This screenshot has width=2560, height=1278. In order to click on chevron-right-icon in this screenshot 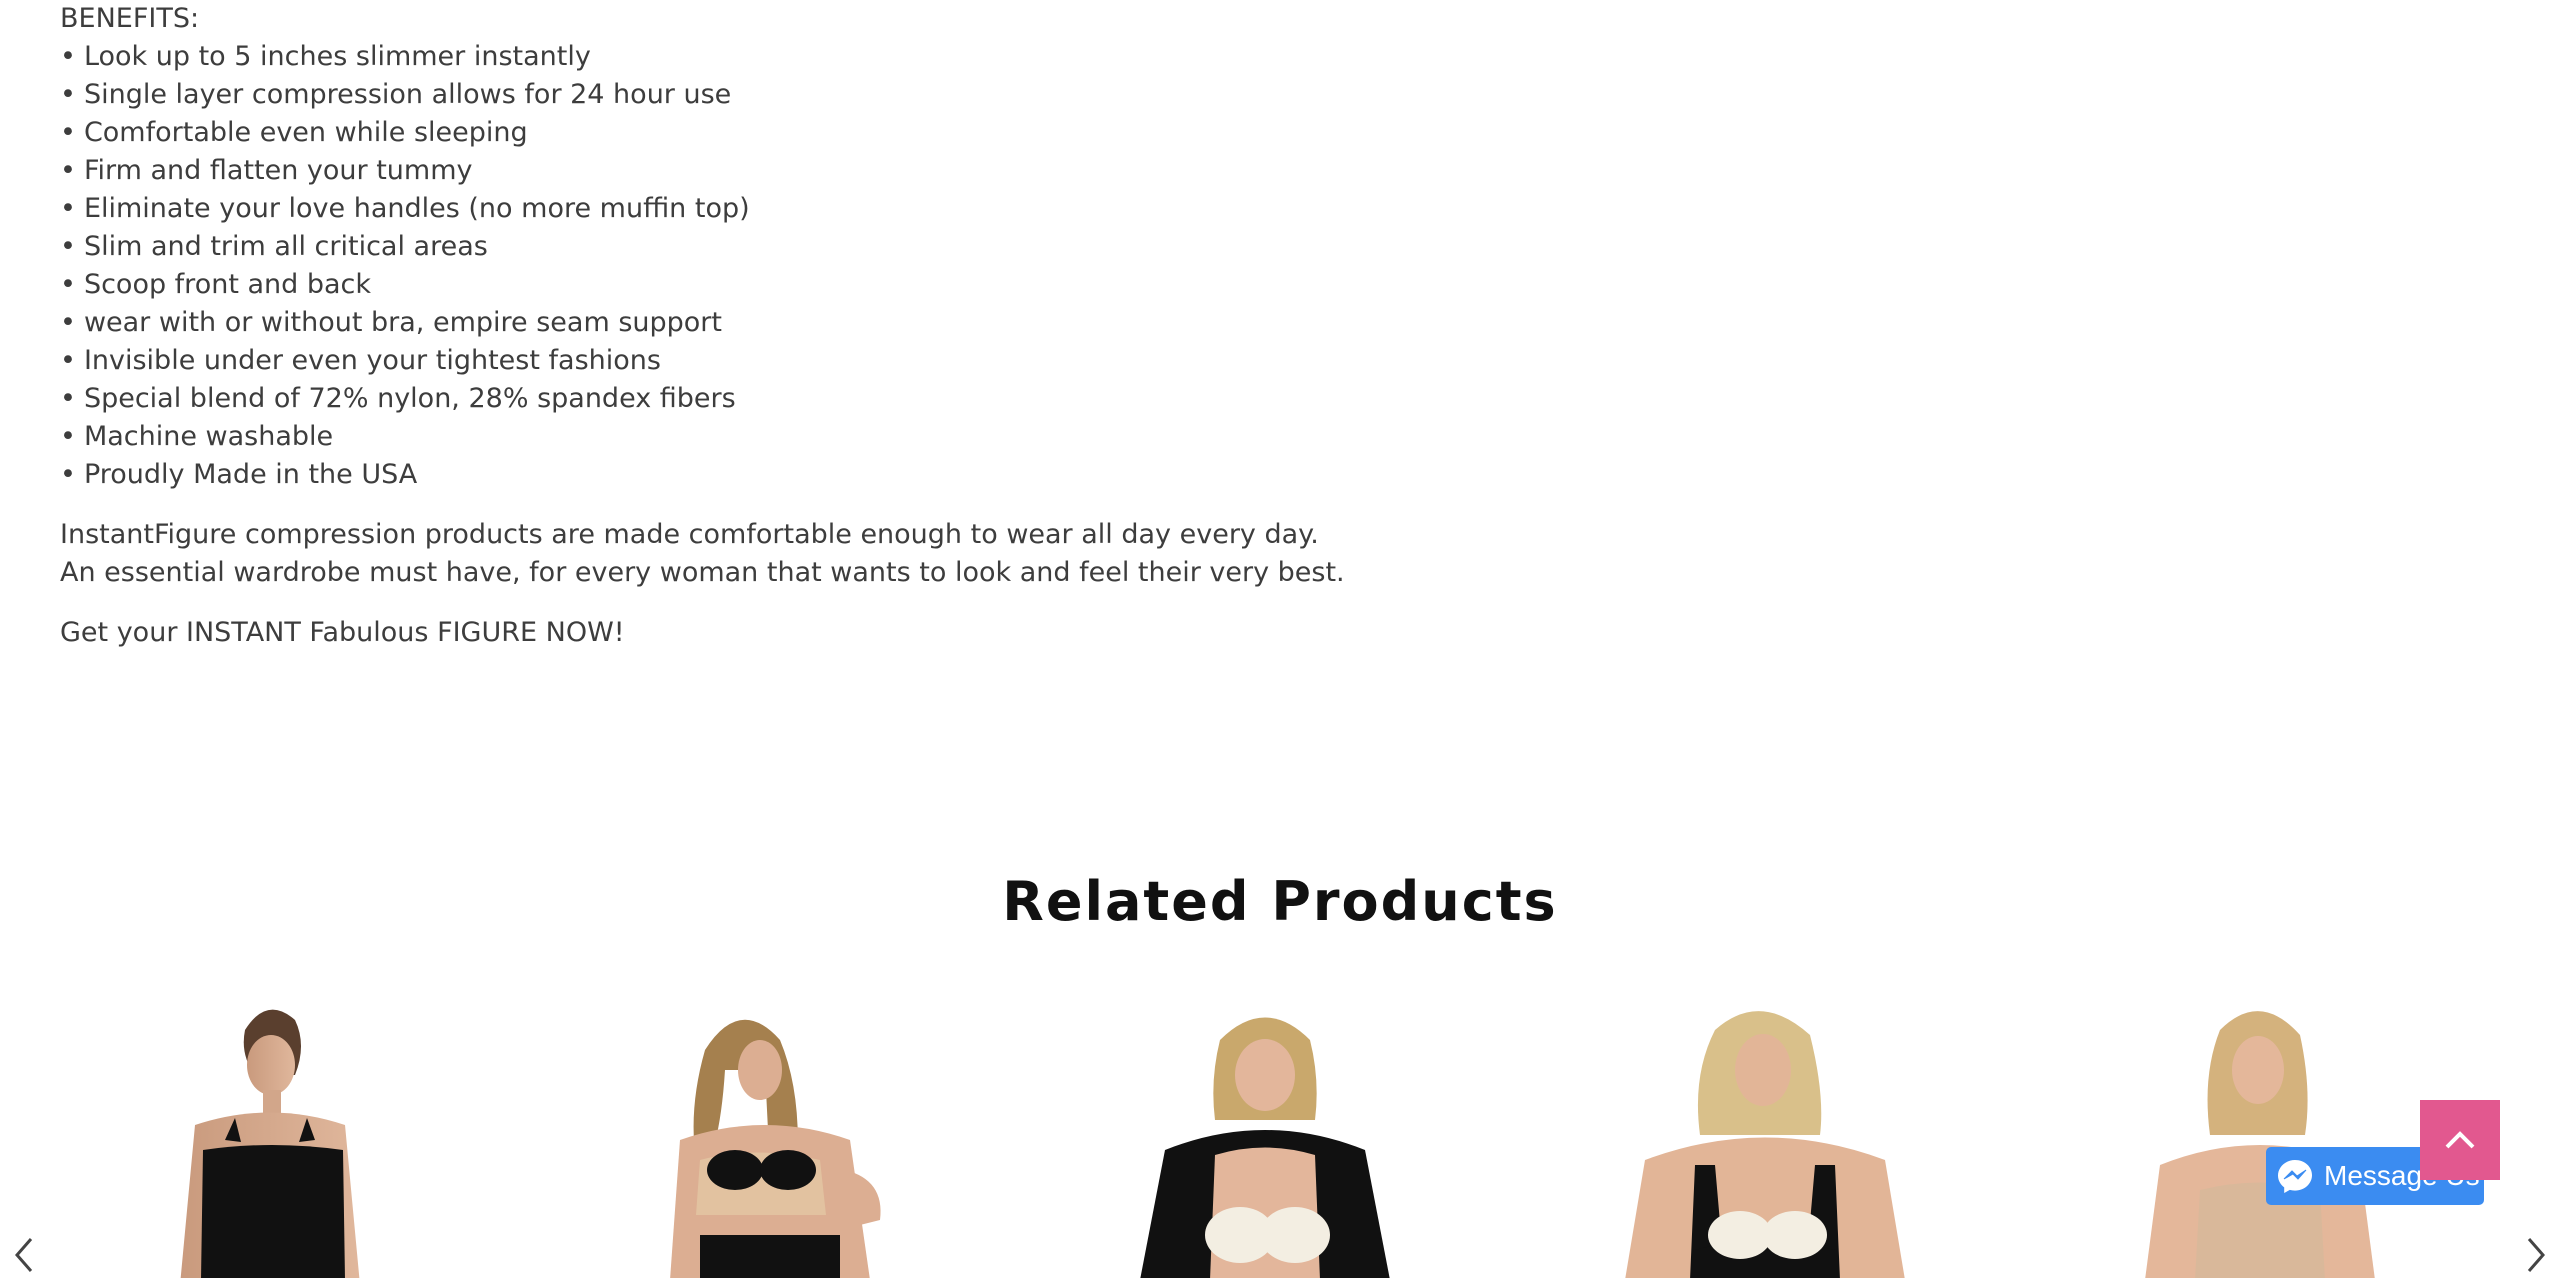, I will do `click(2536, 1255)`.